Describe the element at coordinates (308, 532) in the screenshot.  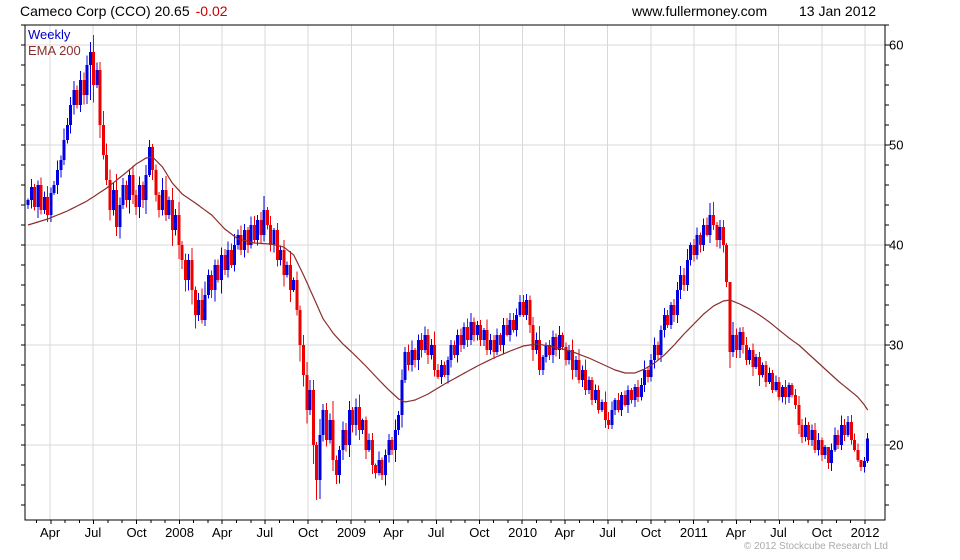
I see `x-axis-label: Oct` at that location.